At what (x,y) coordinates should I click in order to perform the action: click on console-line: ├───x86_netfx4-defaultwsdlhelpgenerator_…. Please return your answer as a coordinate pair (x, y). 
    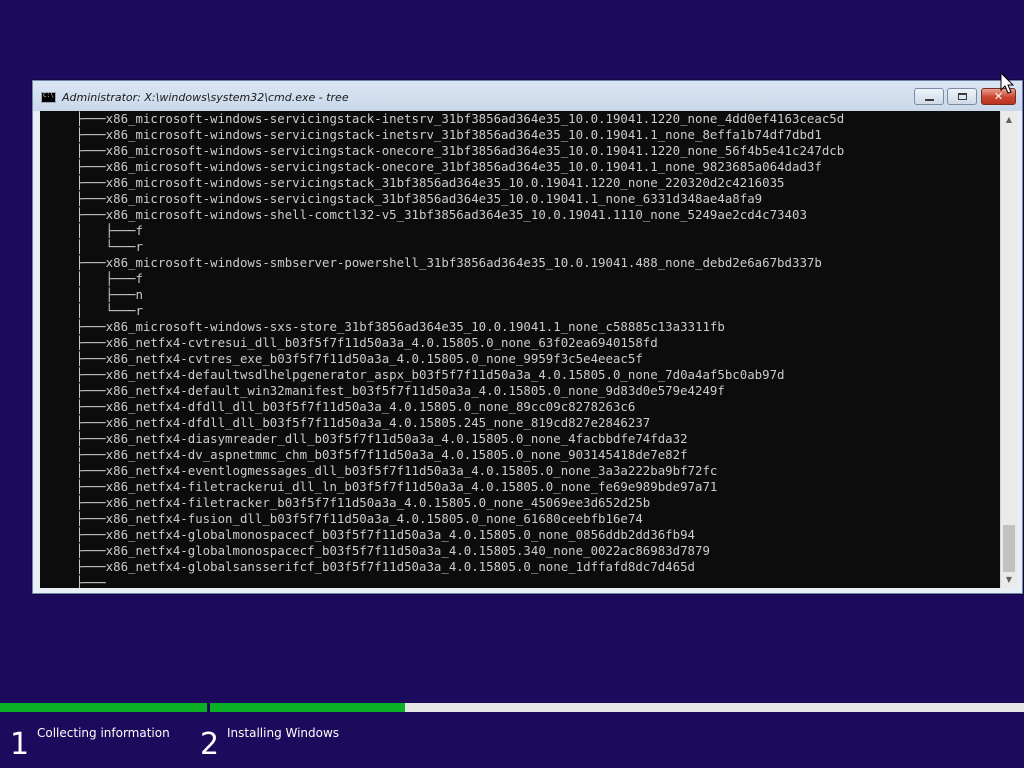
    Looking at the image, I should click on (430, 374).